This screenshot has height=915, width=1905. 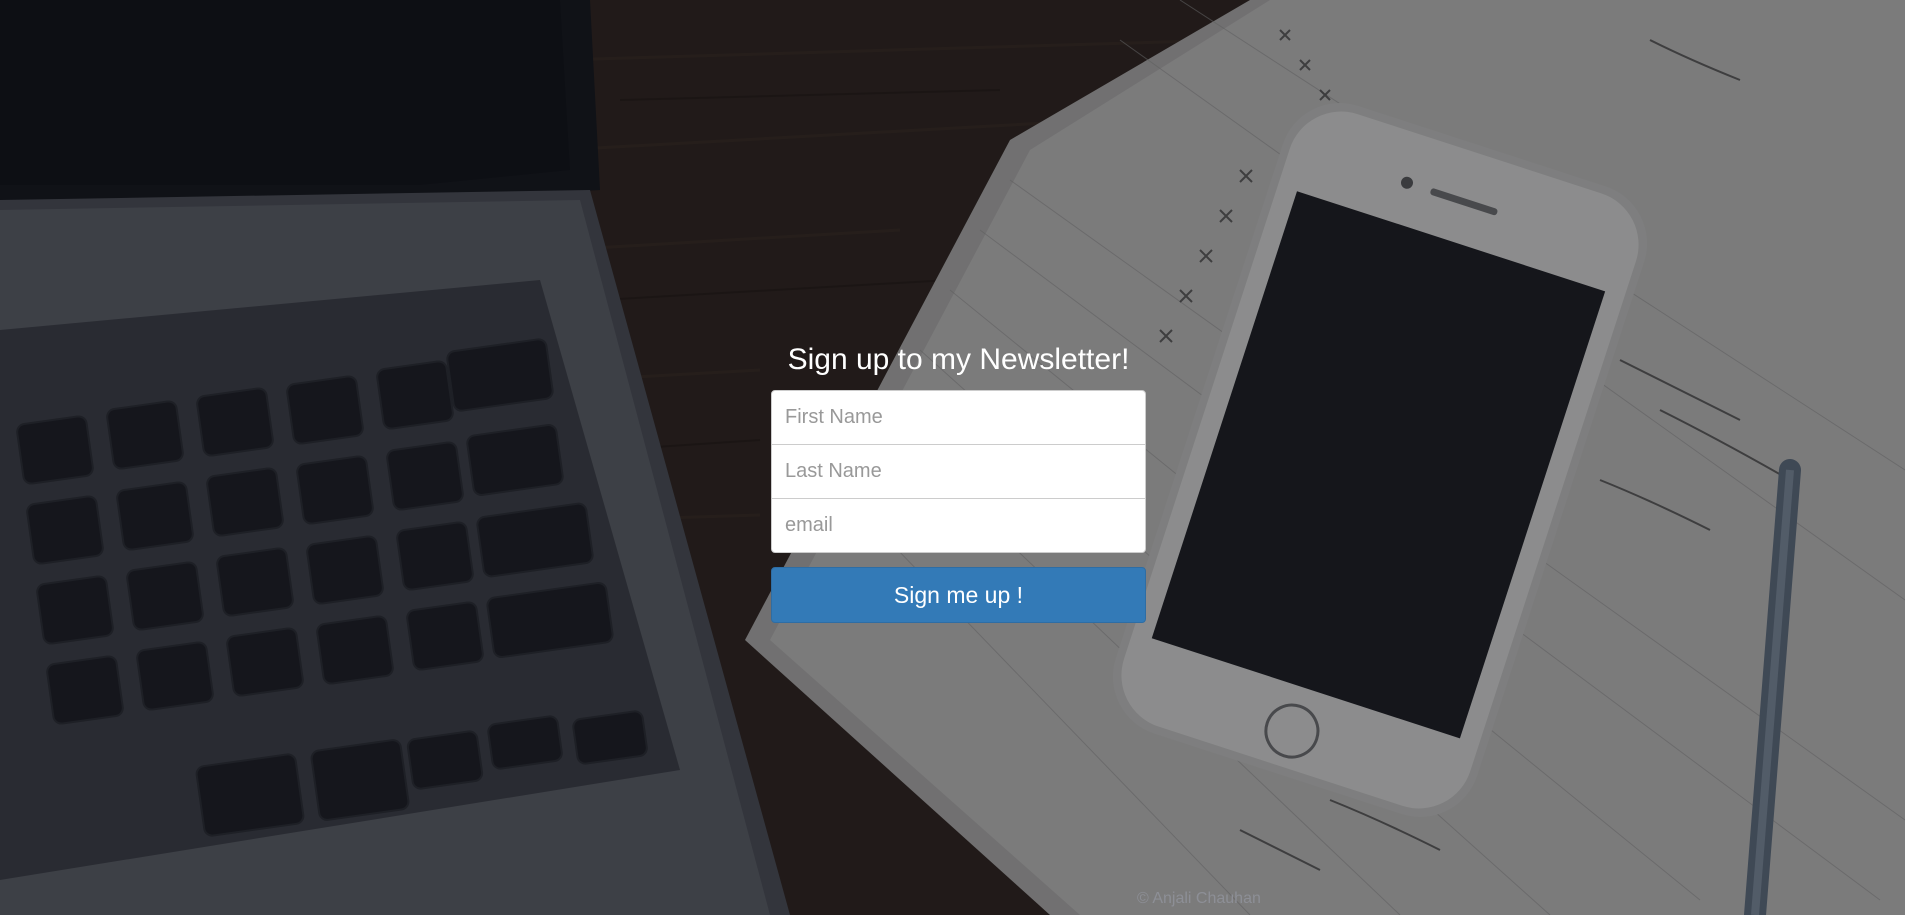 What do you see at coordinates (1199, 898) in the screenshot?
I see `footer-copyright: © Anjali Chauhan` at bounding box center [1199, 898].